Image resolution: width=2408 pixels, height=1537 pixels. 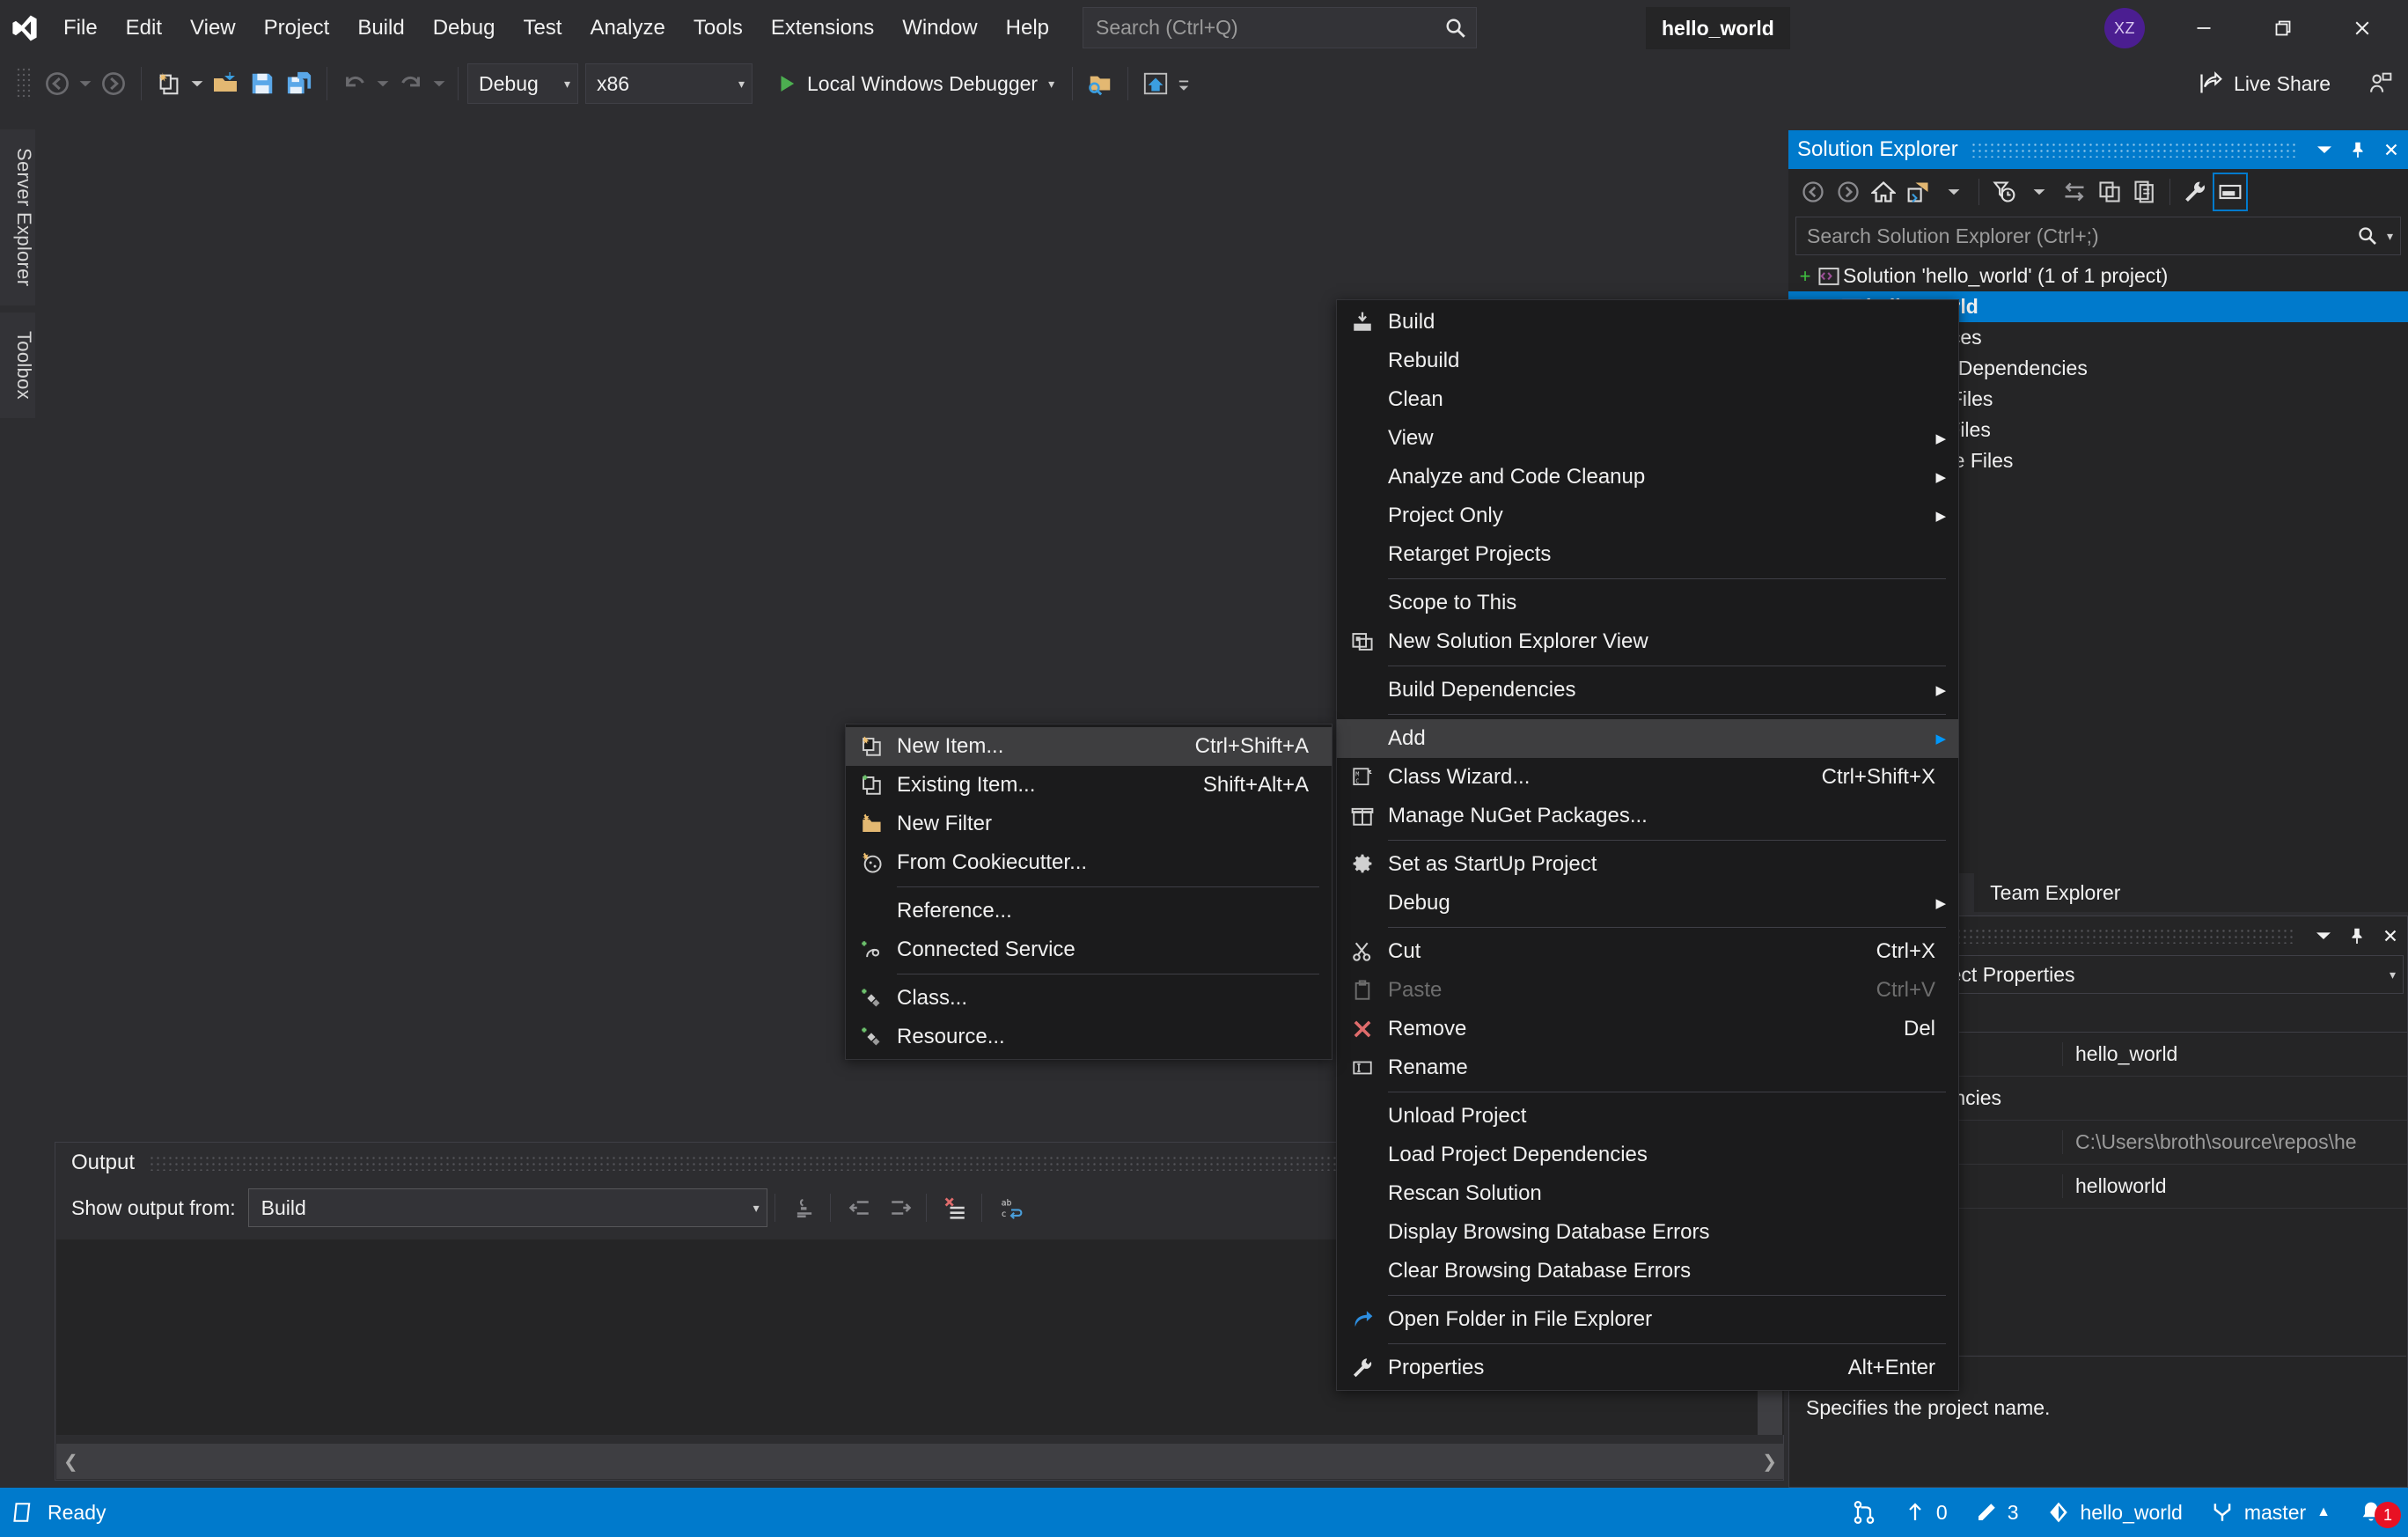 What do you see at coordinates (2234, 1186) in the screenshot?
I see `property-value: helloworld` at bounding box center [2234, 1186].